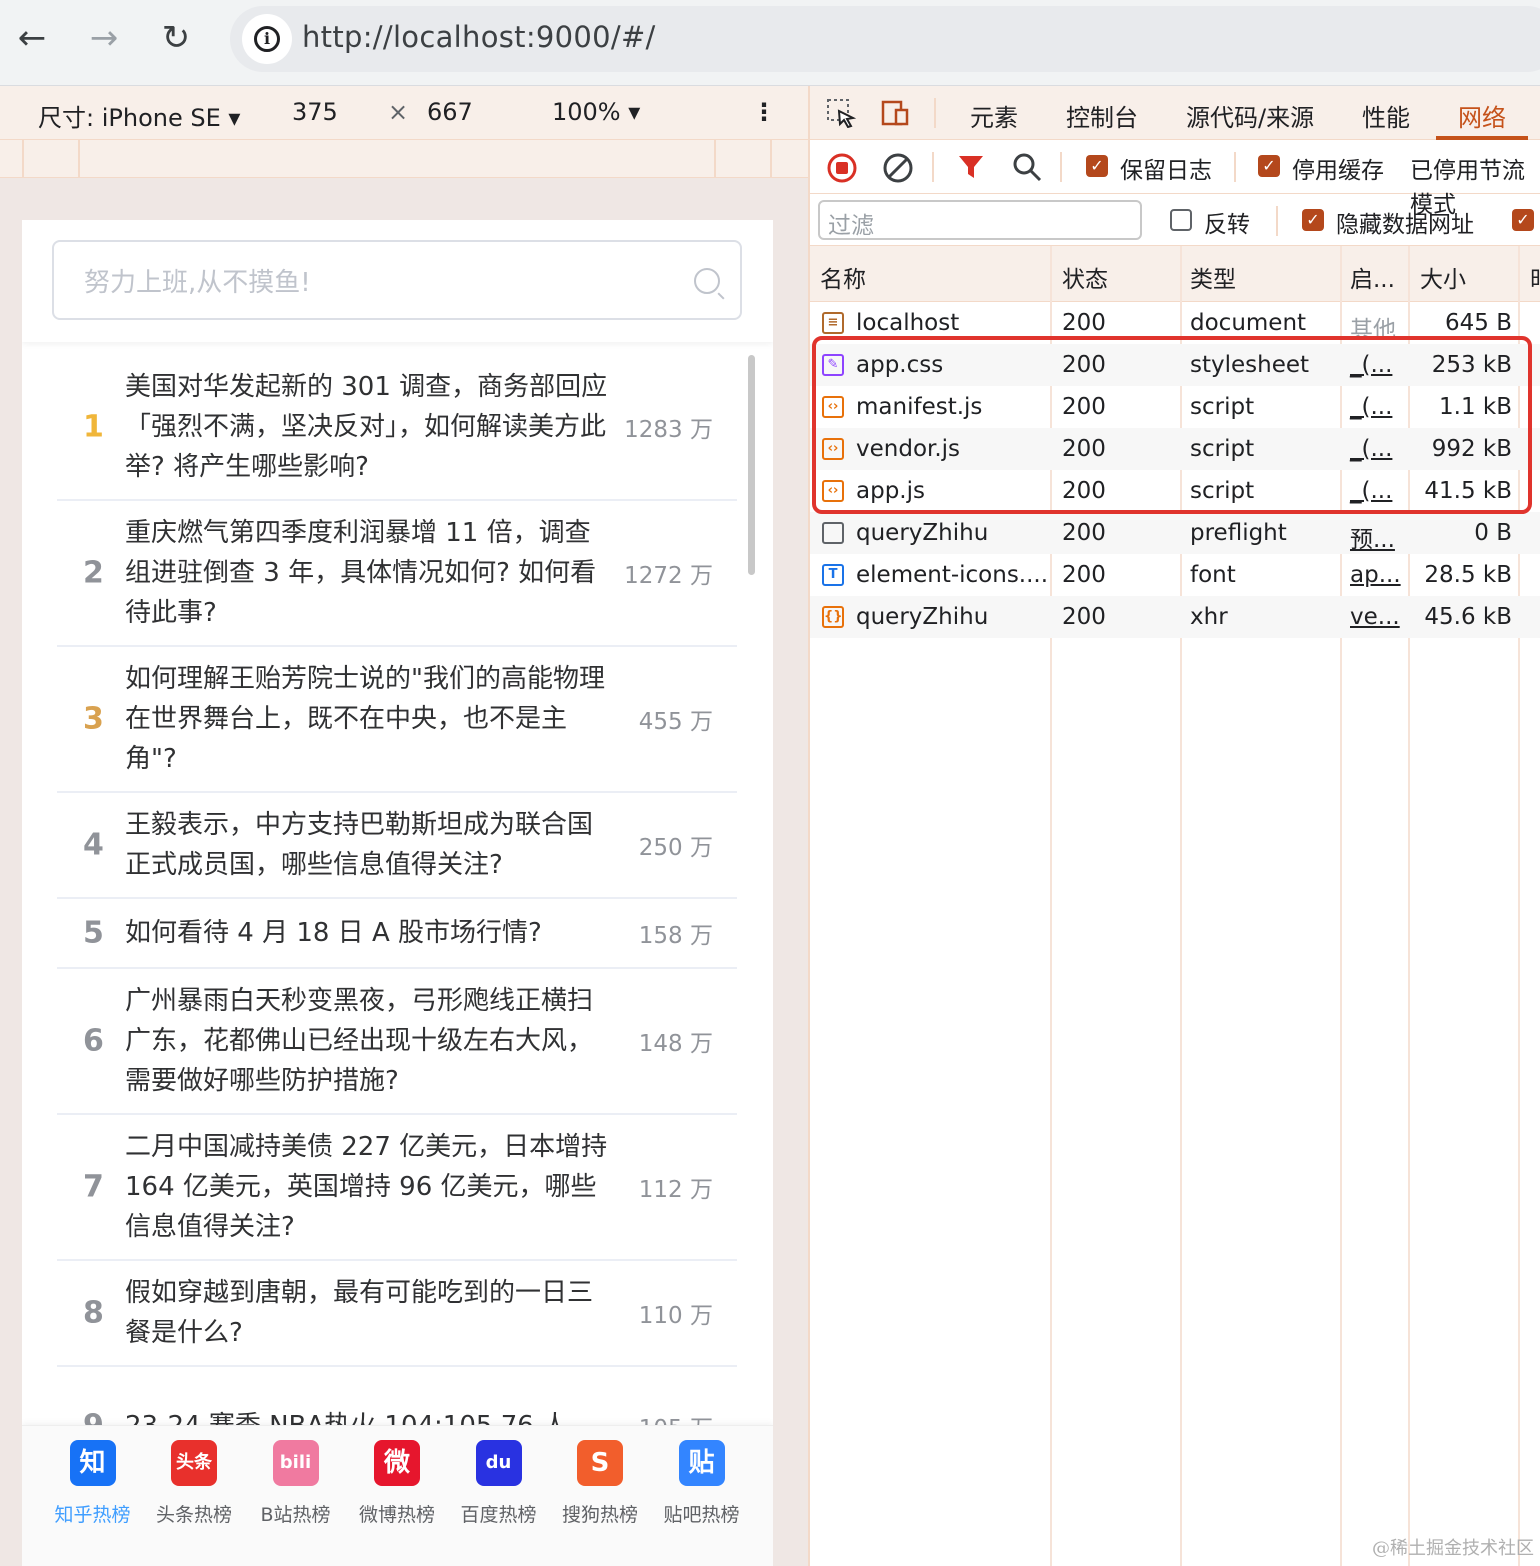  I want to click on tab-item: du 百度热榜, so click(498, 1495).